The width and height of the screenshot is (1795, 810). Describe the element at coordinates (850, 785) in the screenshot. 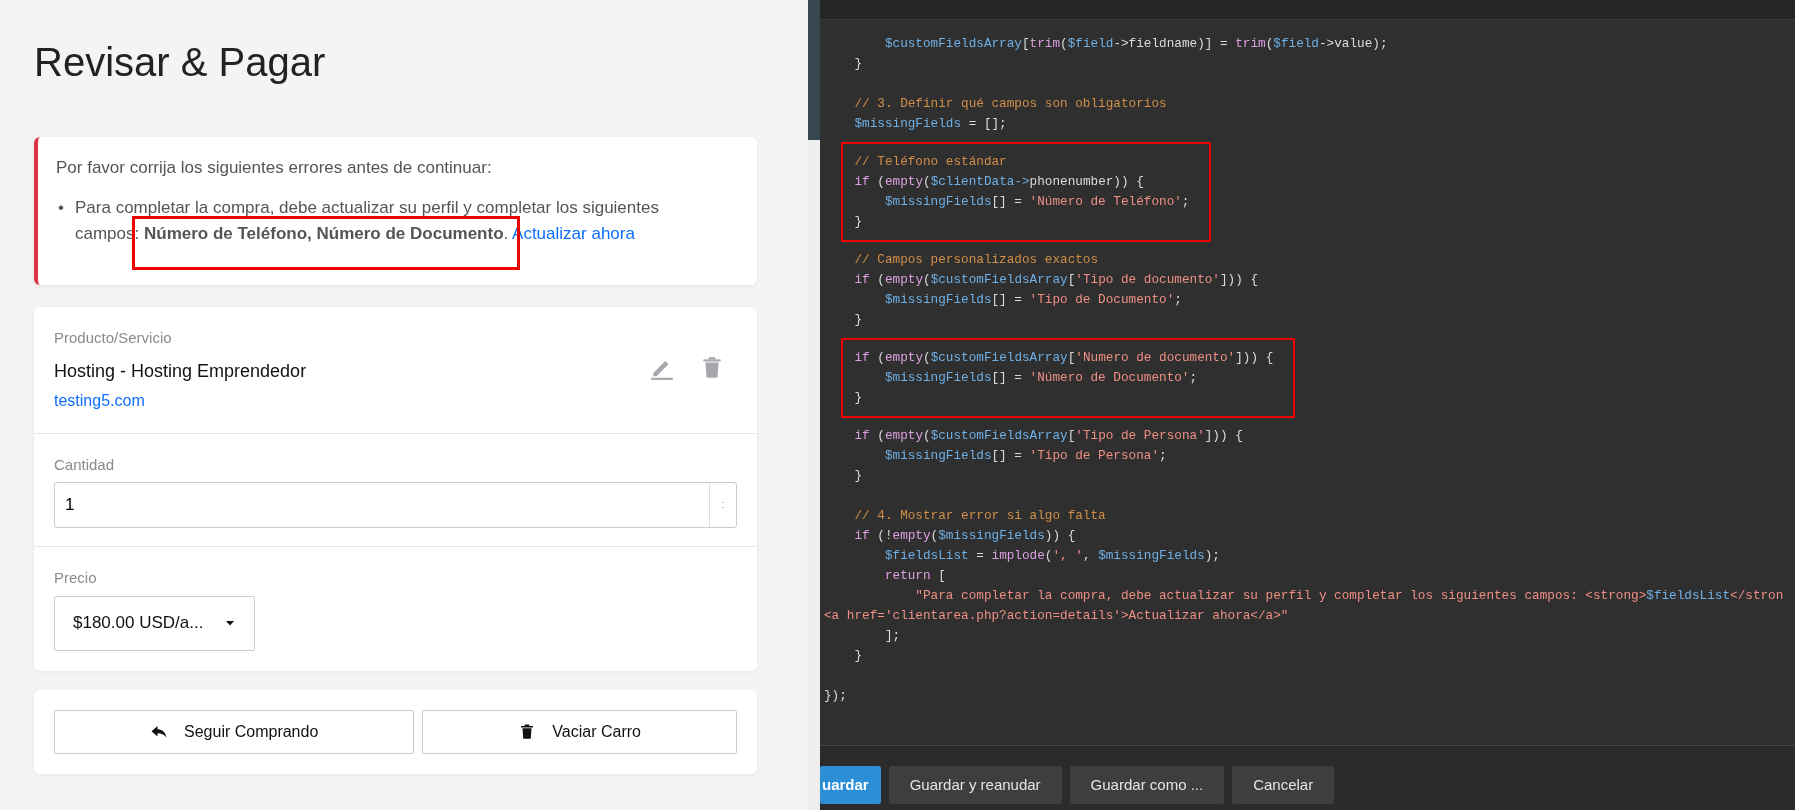

I see `save-button: uardar` at that location.